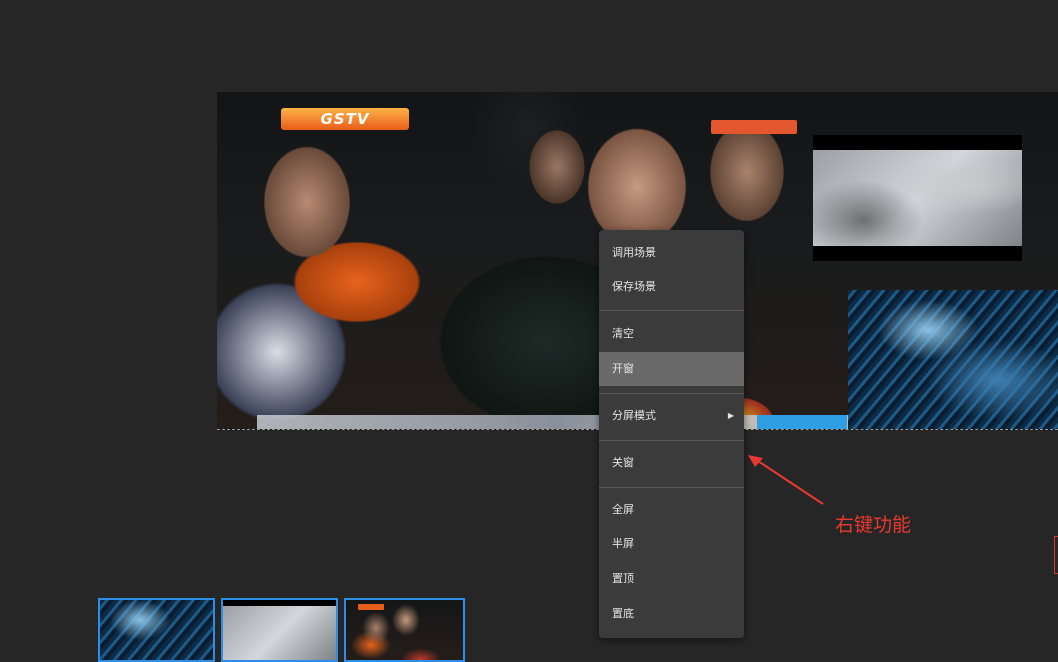 The height and width of the screenshot is (662, 1058). What do you see at coordinates (873, 525) in the screenshot?
I see `annotation-label: 右键功能` at bounding box center [873, 525].